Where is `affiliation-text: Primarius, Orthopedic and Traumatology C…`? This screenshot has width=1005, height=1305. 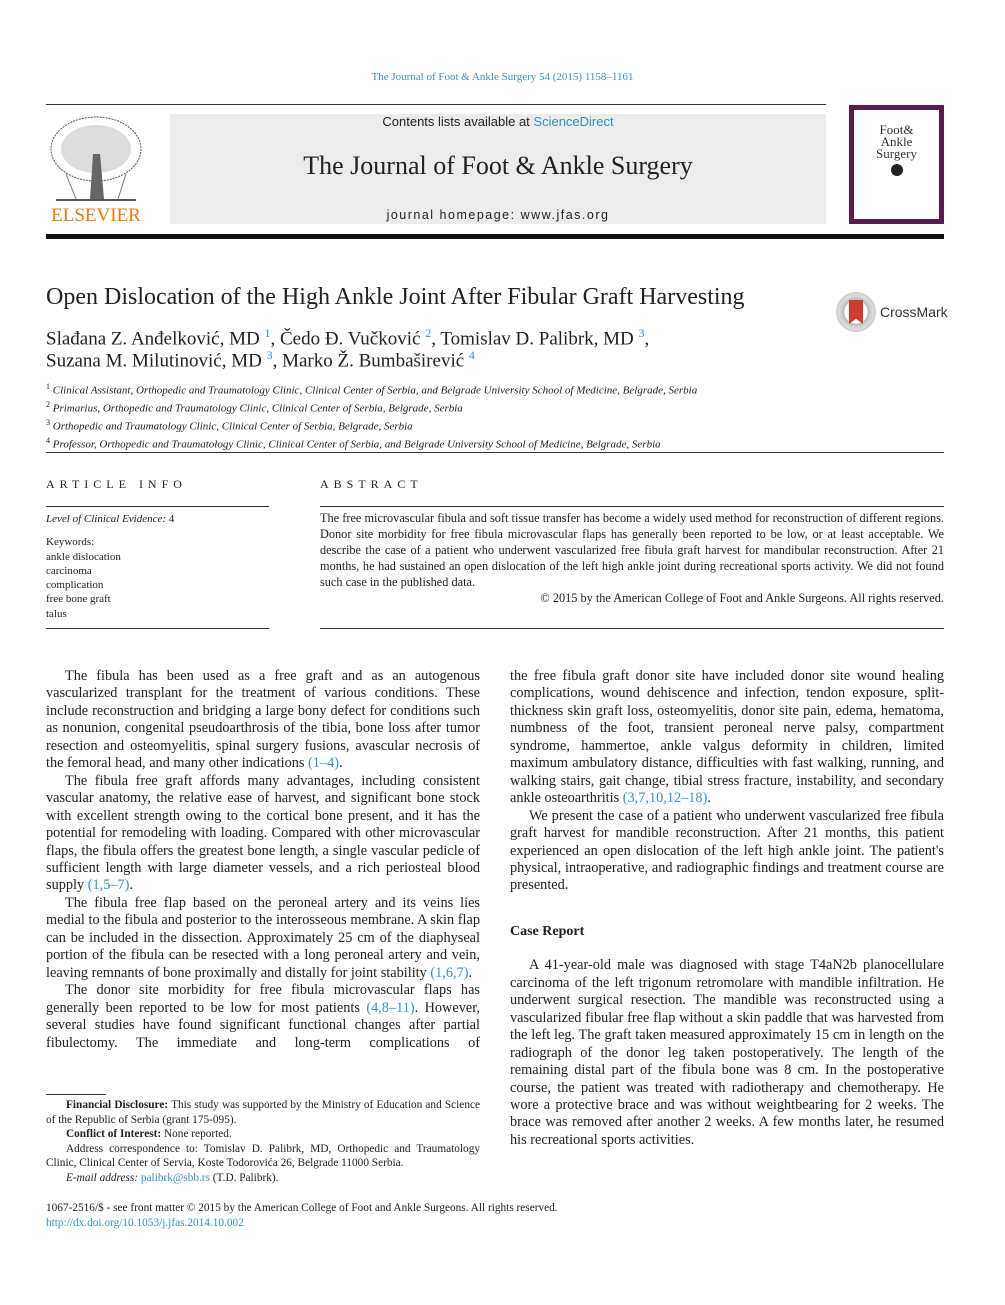 affiliation-text: Primarius, Orthopedic and Traumatology C… is located at coordinates (257, 408).